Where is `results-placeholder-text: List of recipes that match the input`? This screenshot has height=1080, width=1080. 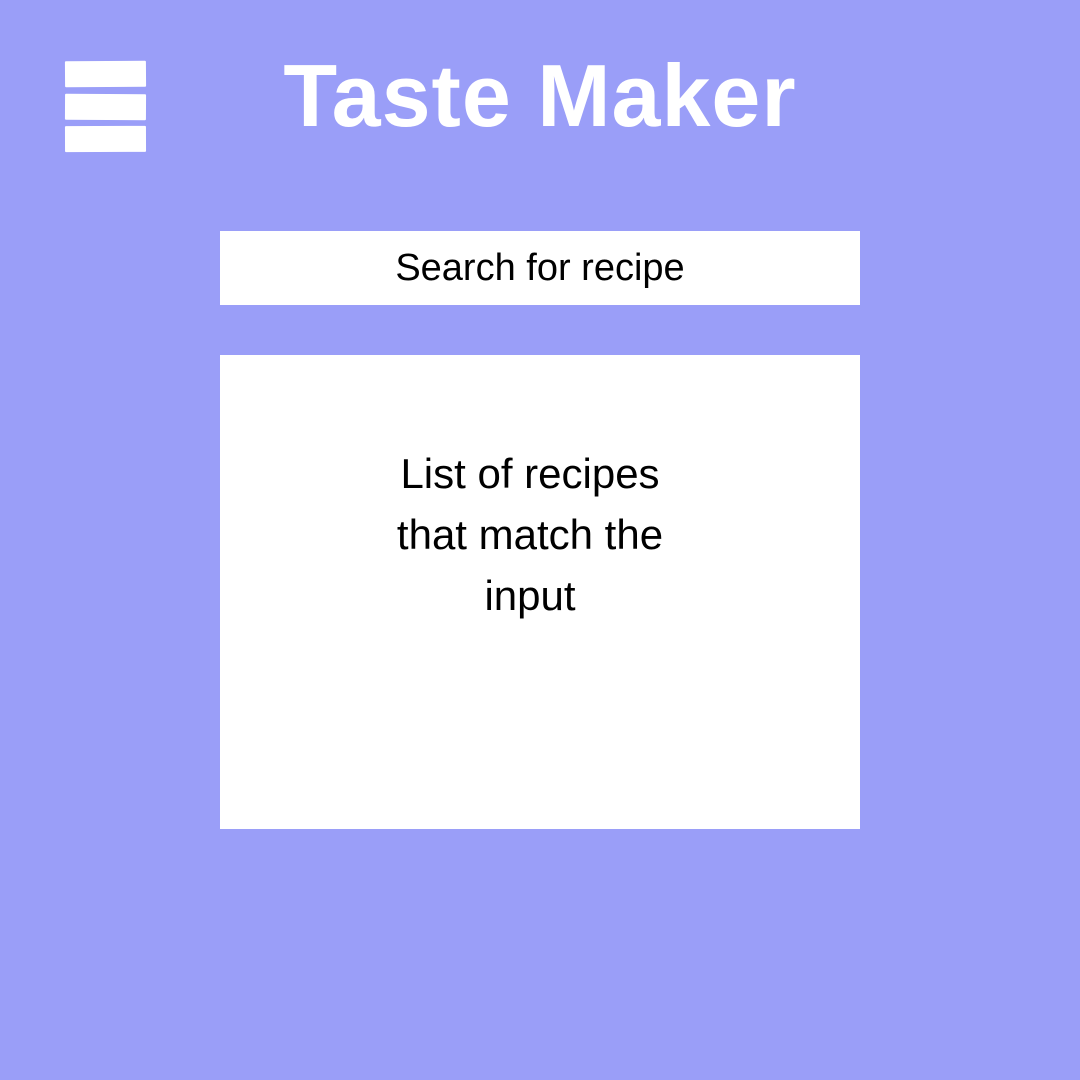 results-placeholder-text: List of recipes that match the input is located at coordinates (530, 534).